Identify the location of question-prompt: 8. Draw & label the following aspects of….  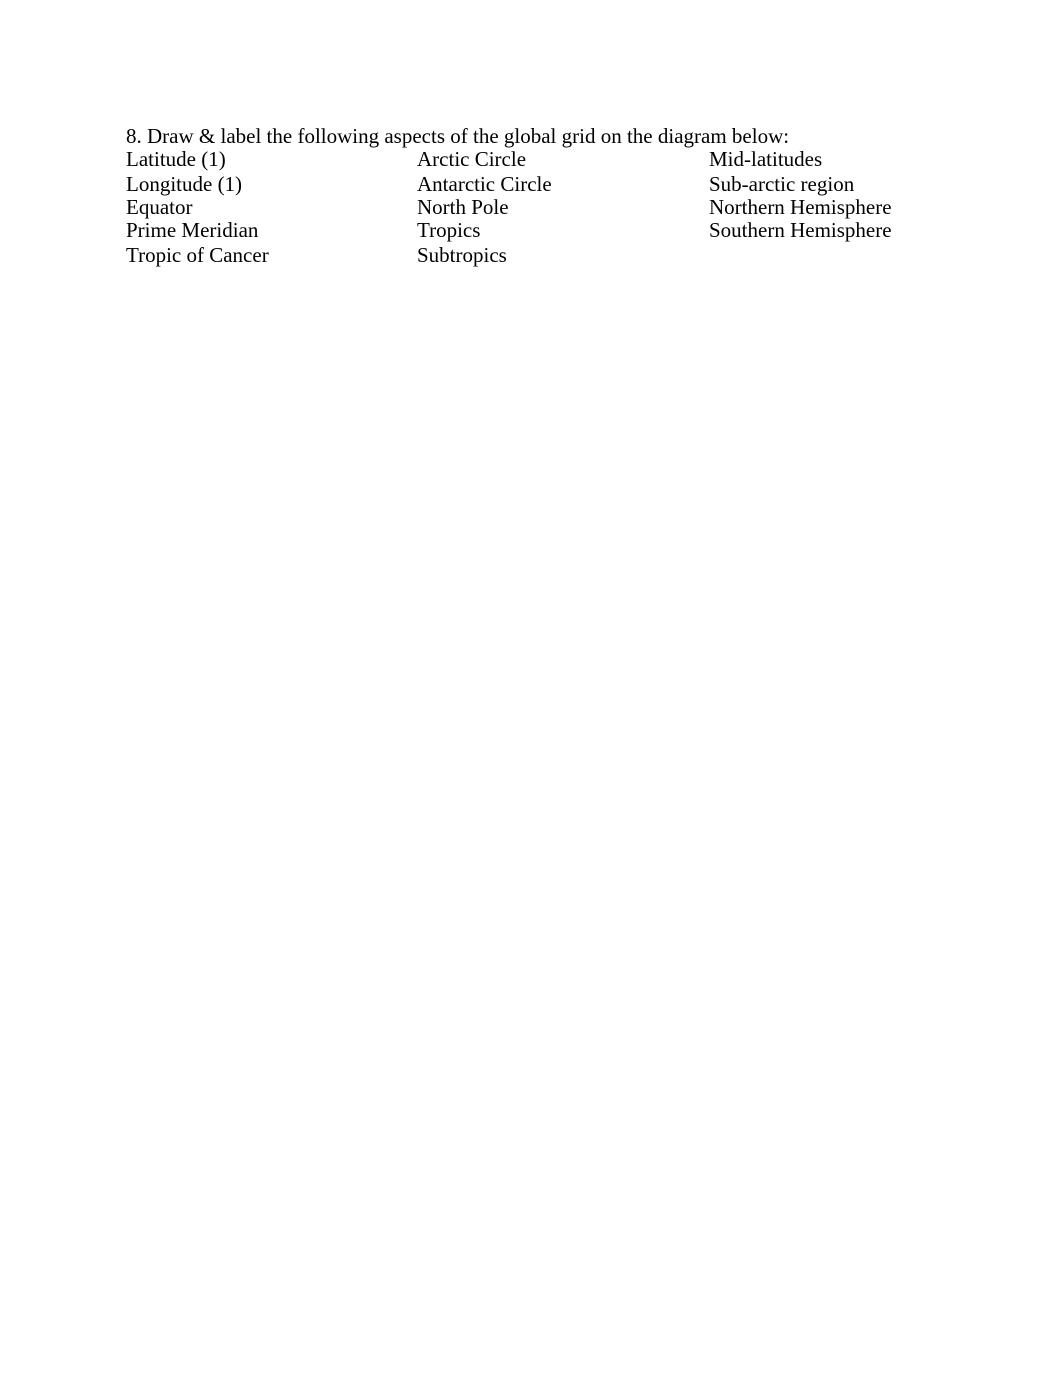
(458, 136).